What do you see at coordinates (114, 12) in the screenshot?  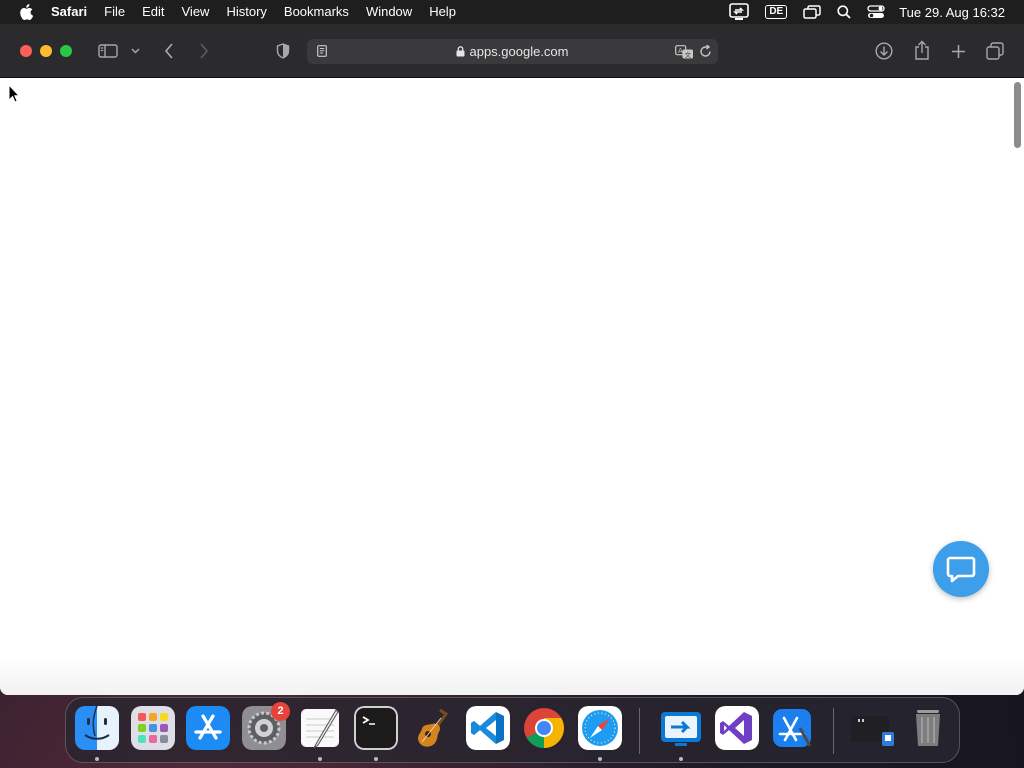 I see `menu-file: File` at bounding box center [114, 12].